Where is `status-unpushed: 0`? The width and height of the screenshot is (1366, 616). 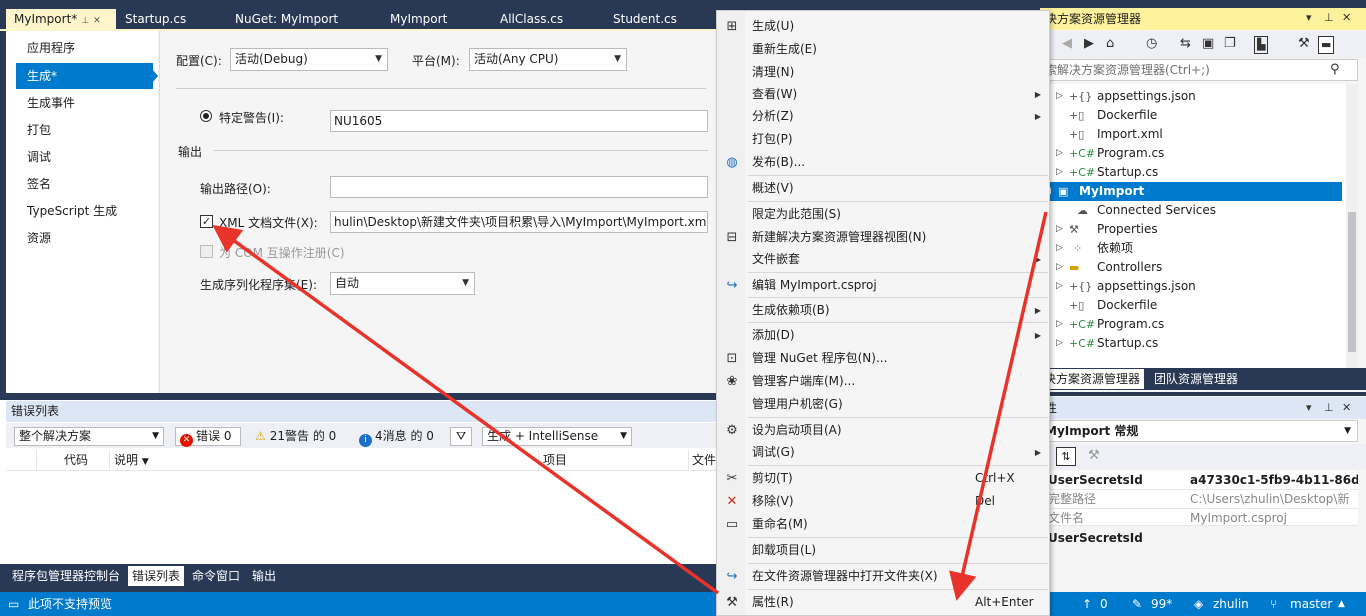
status-unpushed: 0 is located at coordinates (1104, 604).